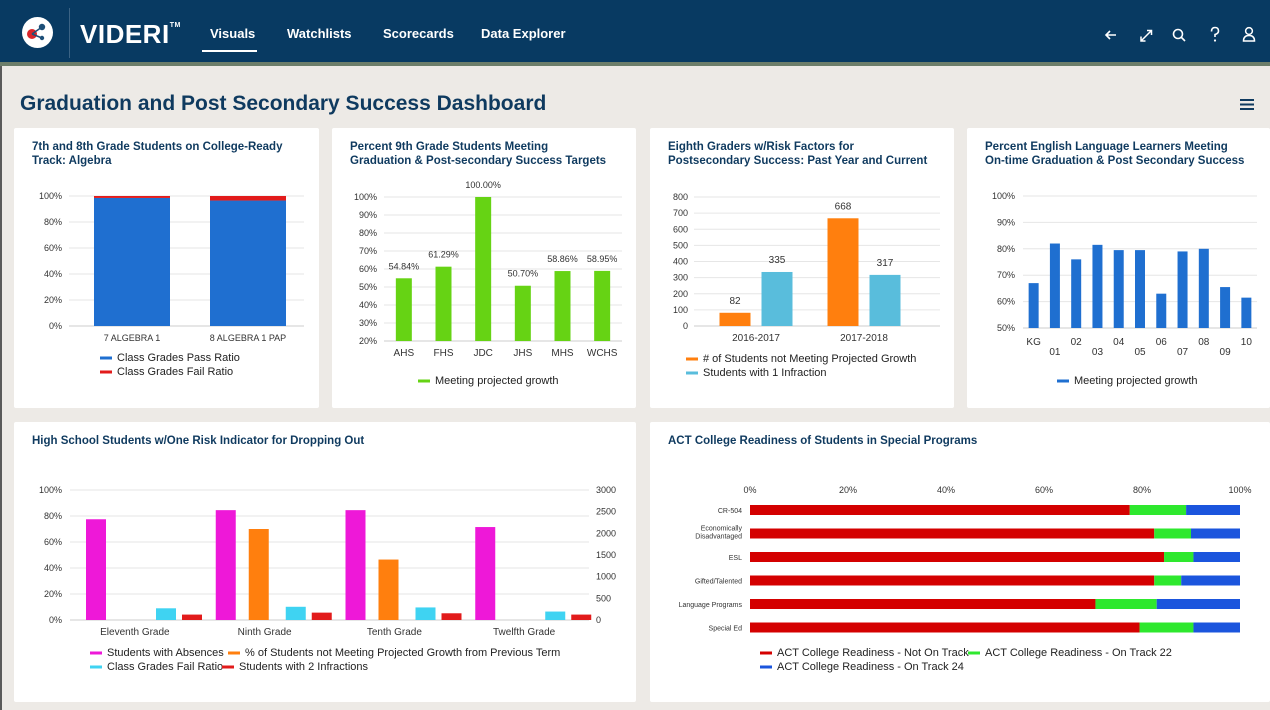  I want to click on x-tick-label: Twelfth Grade, so click(524, 632).